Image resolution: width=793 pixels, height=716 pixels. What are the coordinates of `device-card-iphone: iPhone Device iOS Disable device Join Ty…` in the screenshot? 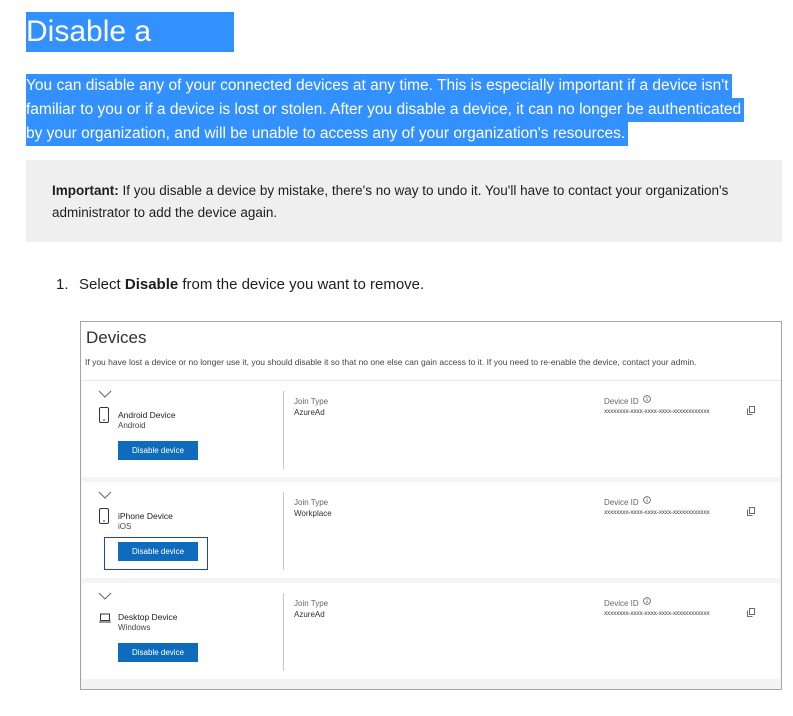 It's located at (431, 530).